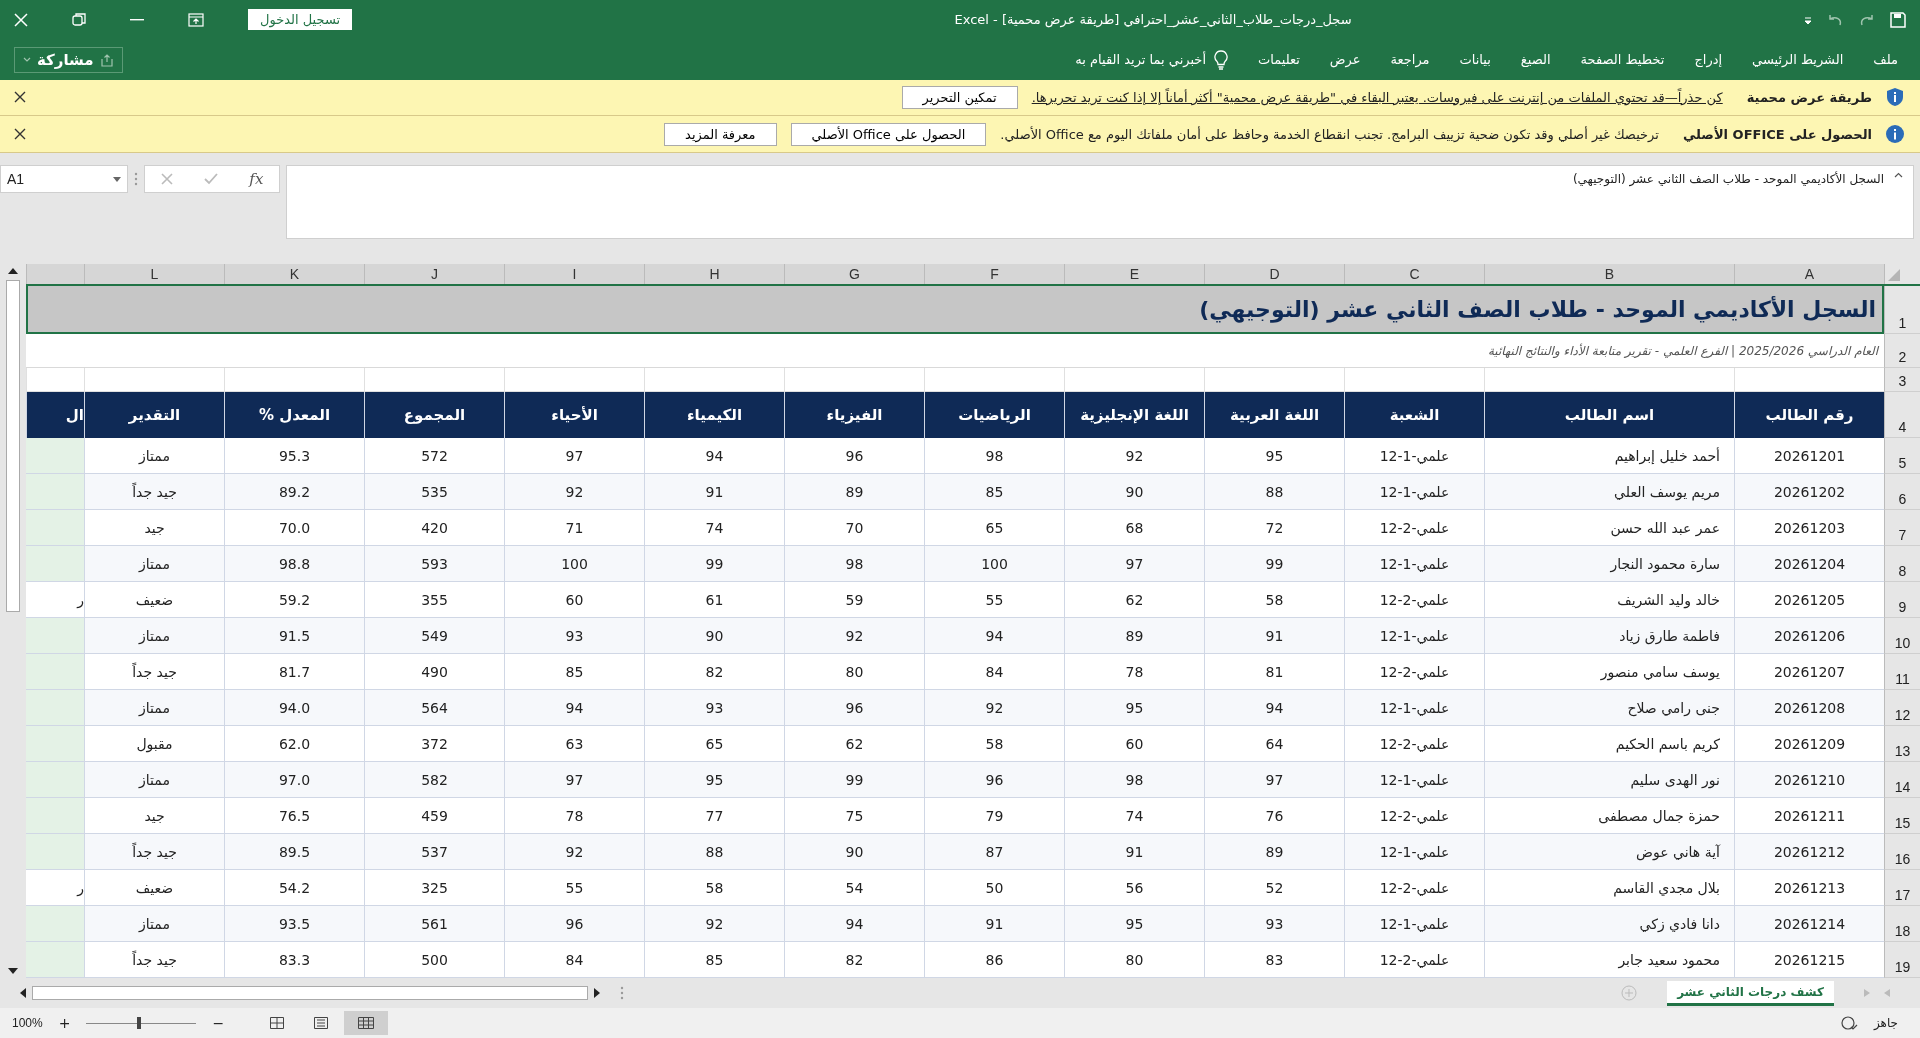 The width and height of the screenshot is (1920, 1038). I want to click on table-cell: 94.0, so click(294, 707).